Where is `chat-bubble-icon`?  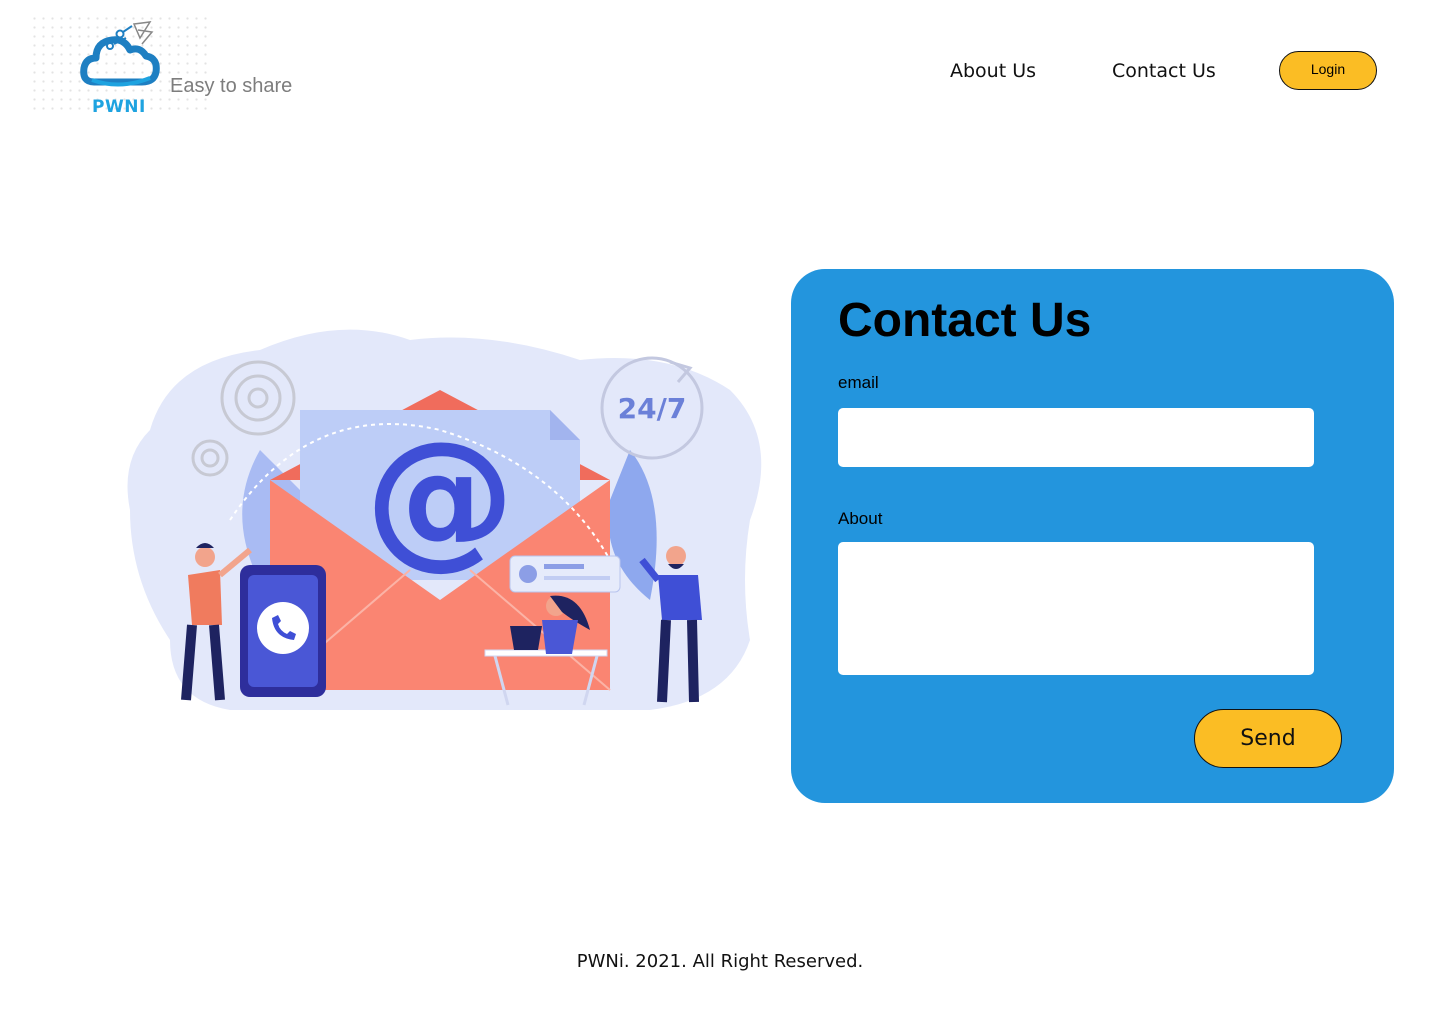
chat-bubble-icon is located at coordinates (565, 574).